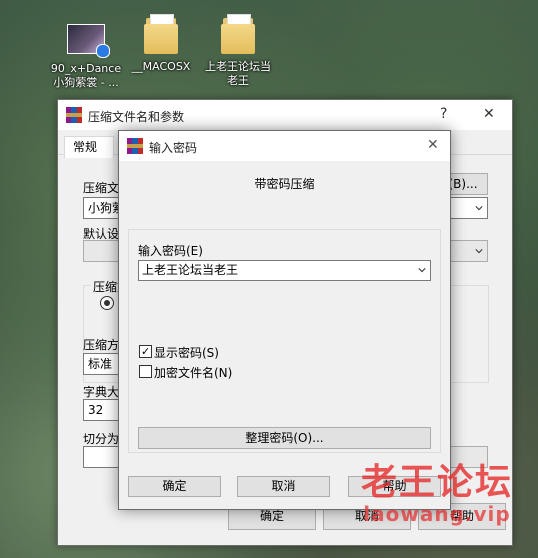 This screenshot has width=538, height=558. Describe the element at coordinates (190, 270) in the screenshot. I see `password-value: 上老王论坛当老王` at that location.